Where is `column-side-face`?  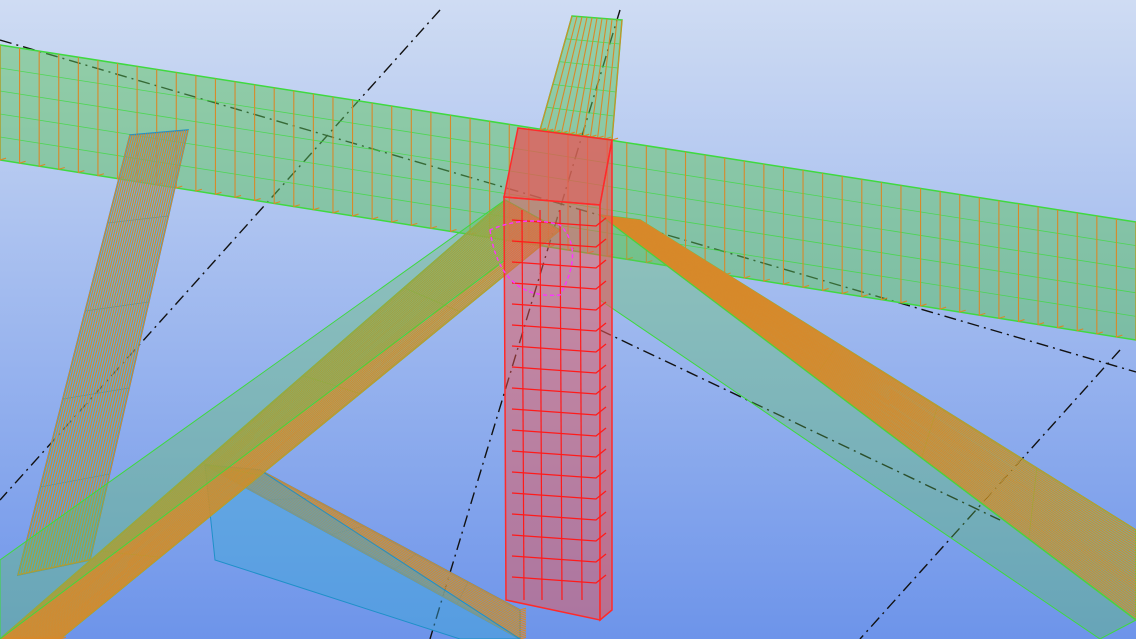 column-side-face is located at coordinates (606, 380).